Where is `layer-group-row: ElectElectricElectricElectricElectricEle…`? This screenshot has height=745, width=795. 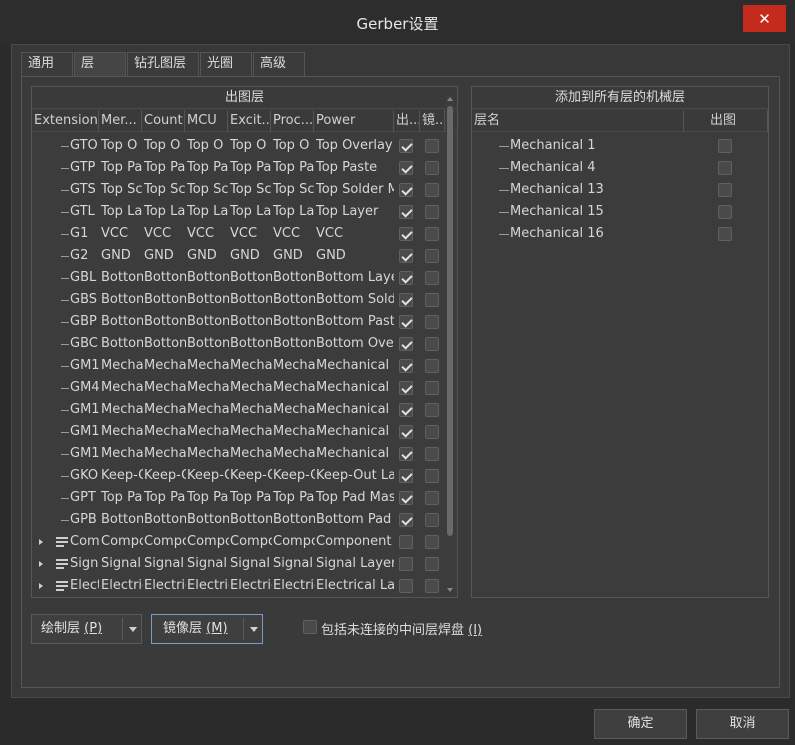 layer-group-row: ElectElectricElectricElectricElectricEle… is located at coordinates (238, 586).